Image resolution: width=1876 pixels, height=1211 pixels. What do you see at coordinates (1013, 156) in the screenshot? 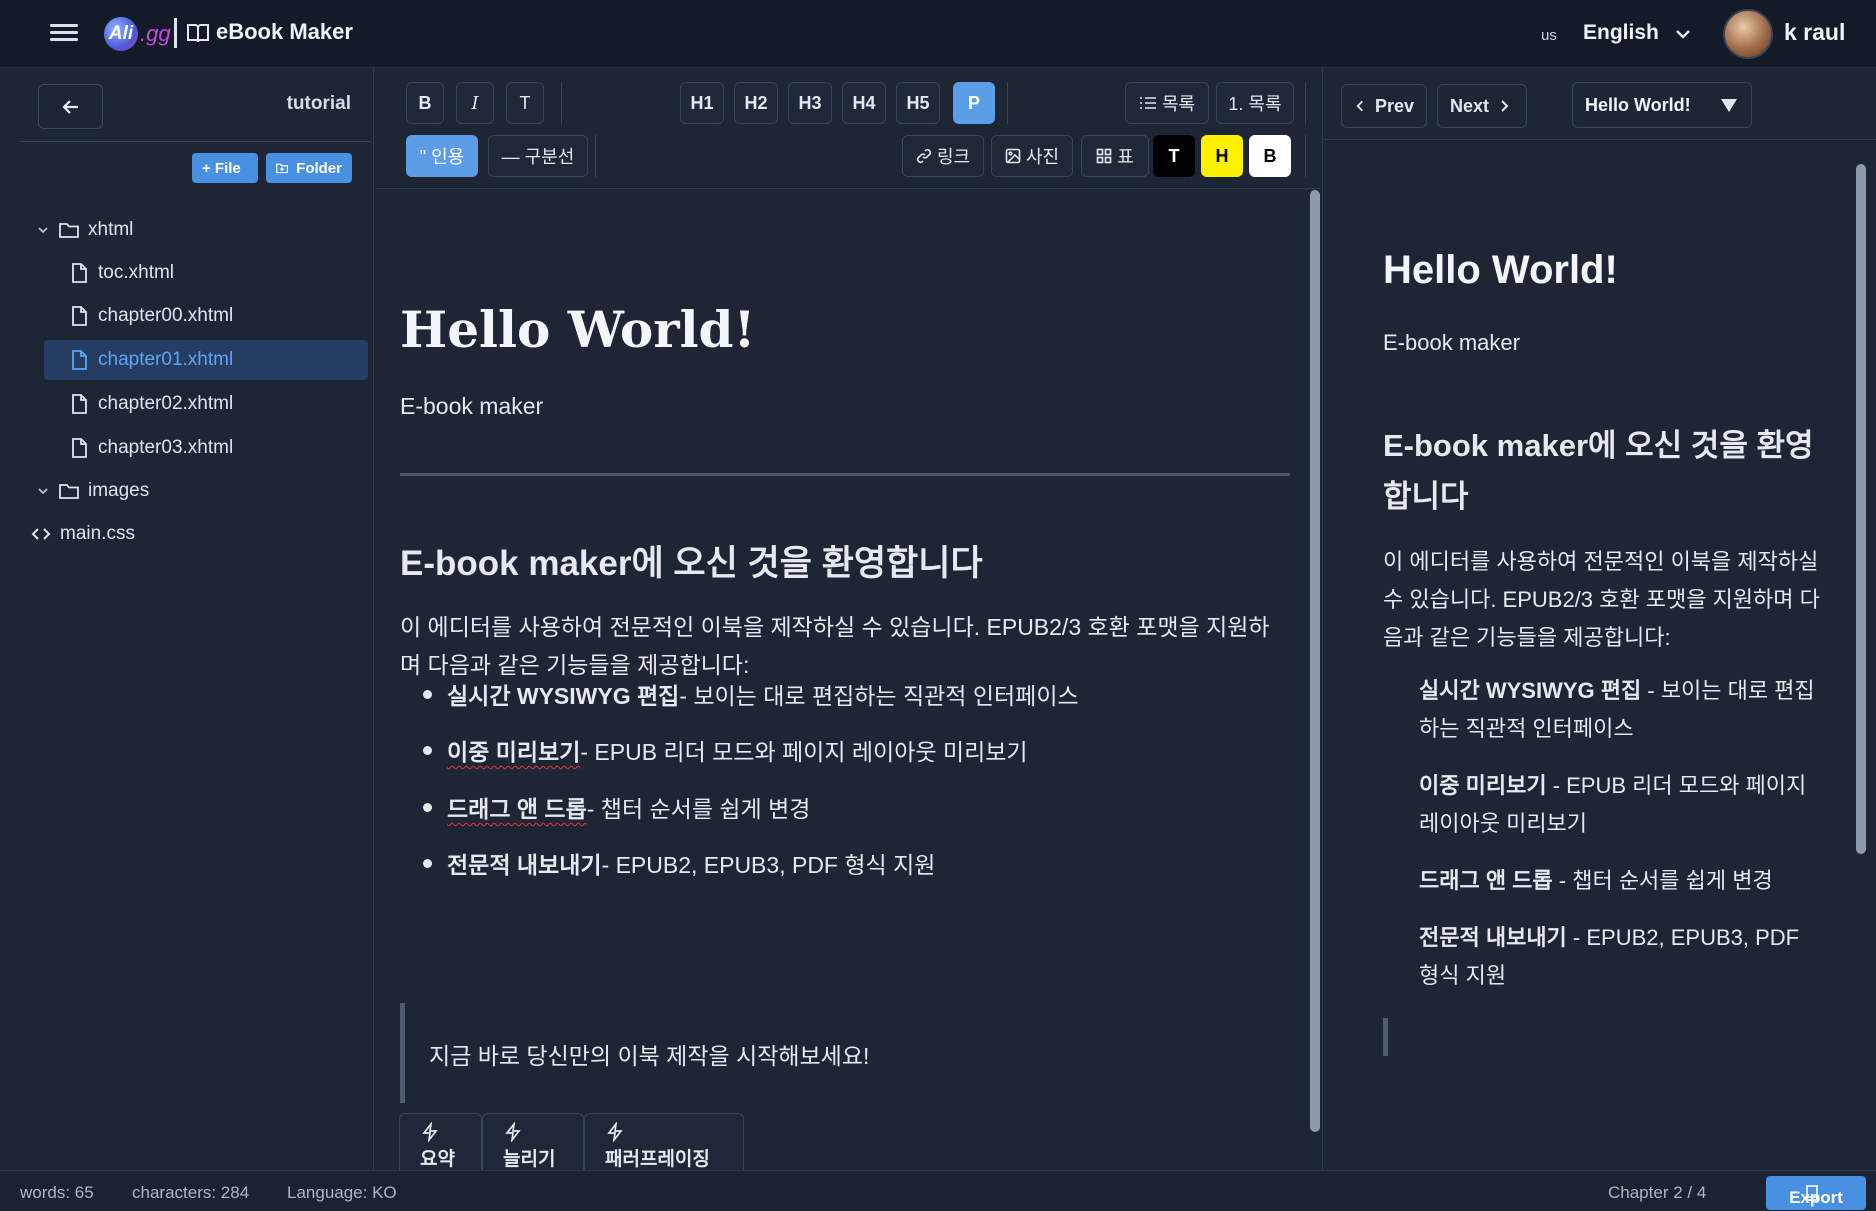
I see `image-icon` at bounding box center [1013, 156].